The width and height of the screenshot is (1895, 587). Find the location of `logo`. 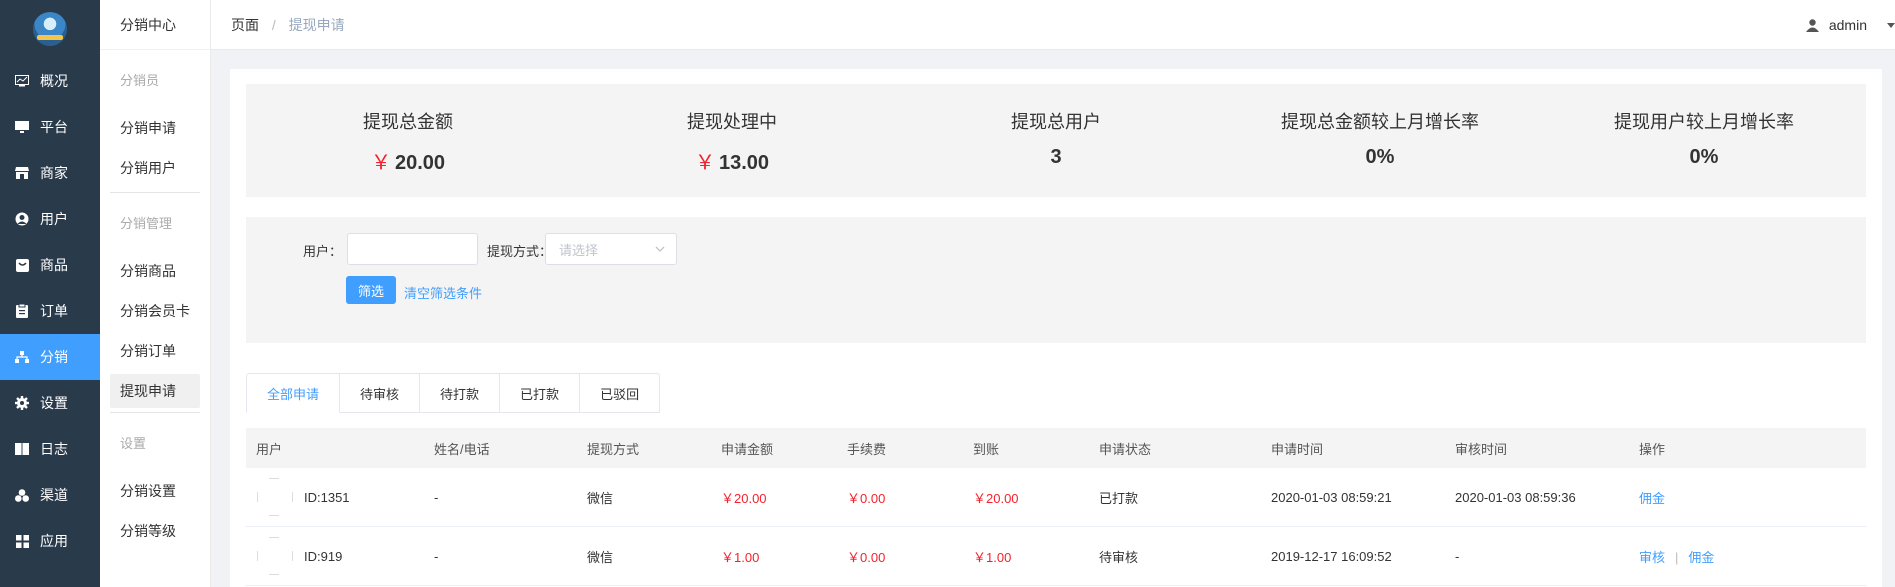

logo is located at coordinates (50, 29).